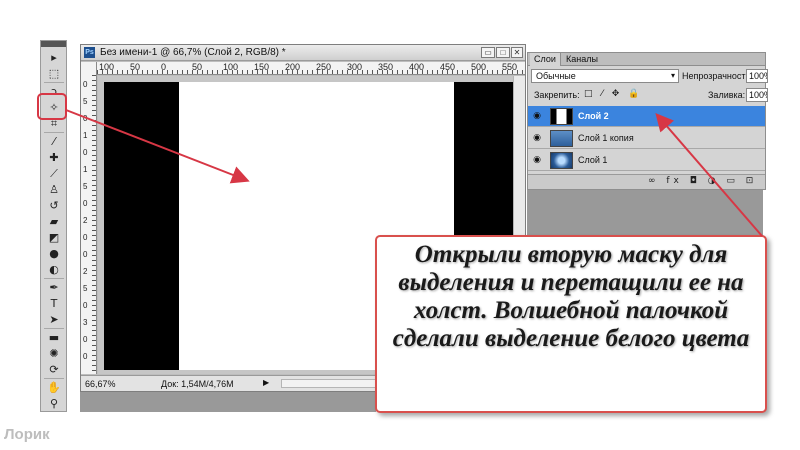  I want to click on move-tool-icon: ▸, so click(54, 58).